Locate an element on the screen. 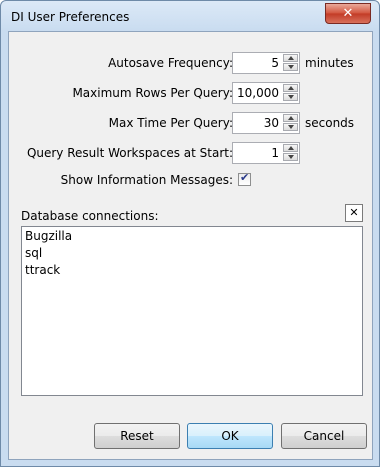 The image size is (380, 467). max-rows-row: Maximum Rows Per Query: 10,000 is located at coordinates (190, 93).